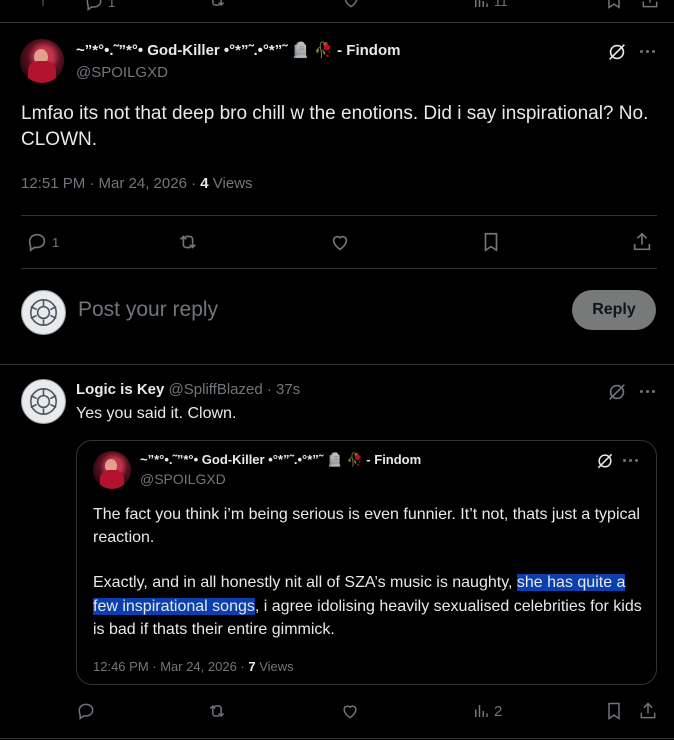 The image size is (674, 740). I want to click on reply-input: Post your reply, so click(148, 310).